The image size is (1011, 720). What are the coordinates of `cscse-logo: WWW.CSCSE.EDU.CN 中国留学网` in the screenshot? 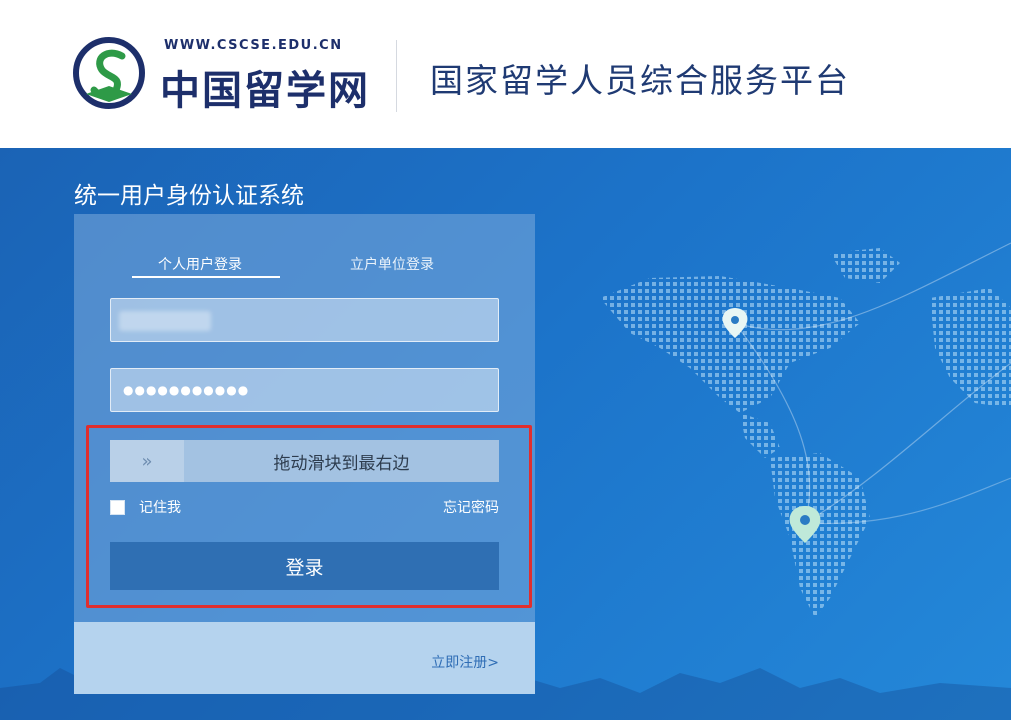 It's located at (227, 76).